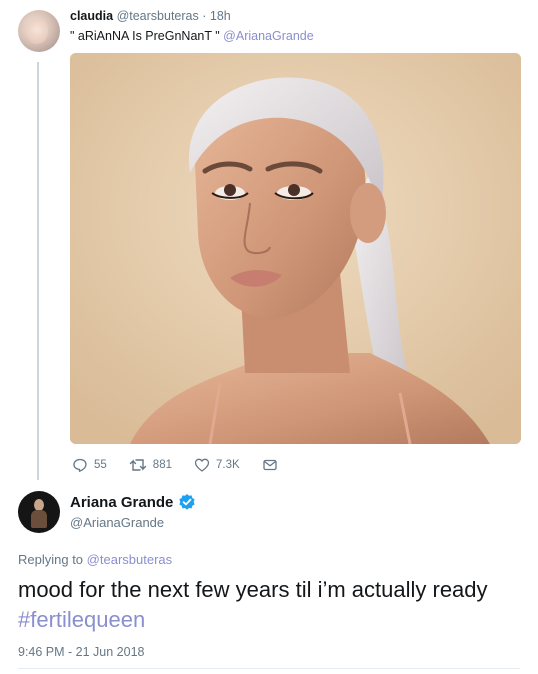  What do you see at coordinates (117, 522) in the screenshot?
I see `reply-author-handle: @ArianaGrande` at bounding box center [117, 522].